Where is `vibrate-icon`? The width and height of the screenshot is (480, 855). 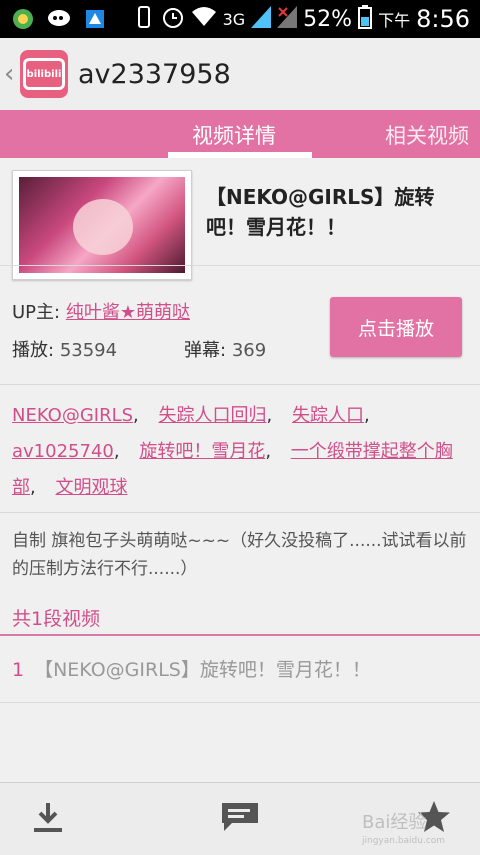
vibrate-icon is located at coordinates (144, 19).